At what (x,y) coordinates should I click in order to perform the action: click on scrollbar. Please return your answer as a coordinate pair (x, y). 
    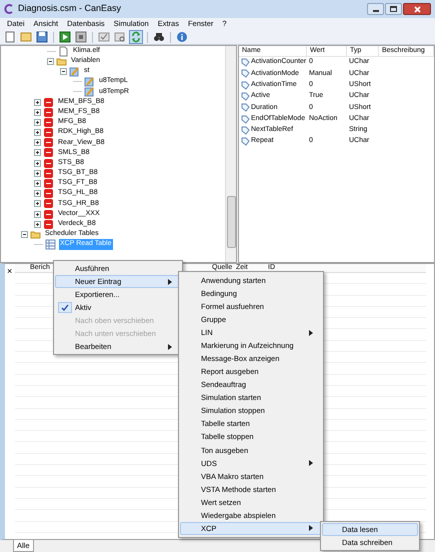
    Looking at the image, I should click on (230, 154).